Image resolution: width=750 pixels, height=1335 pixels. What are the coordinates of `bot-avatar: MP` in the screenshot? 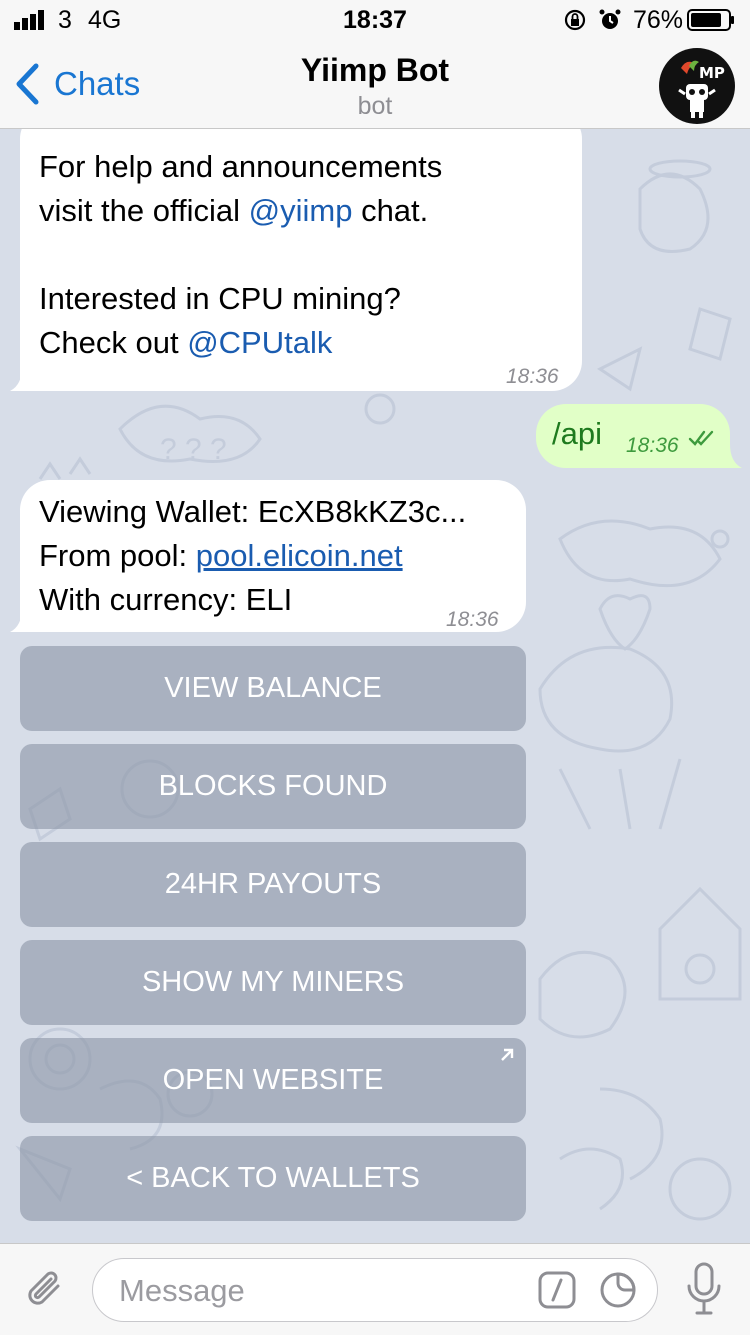 It's located at (697, 86).